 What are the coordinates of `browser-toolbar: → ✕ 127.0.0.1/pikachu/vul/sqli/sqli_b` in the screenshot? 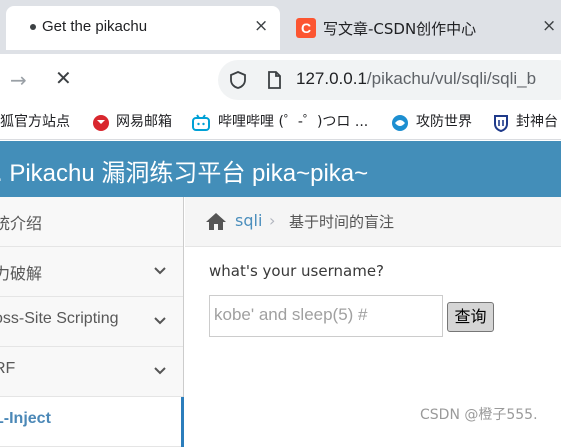 It's located at (280, 80).